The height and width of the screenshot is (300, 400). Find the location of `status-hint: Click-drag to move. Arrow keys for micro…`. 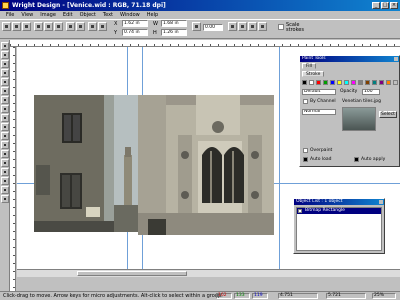

status-hint: Click-drag to move. Arrow keys for micro… is located at coordinates (113, 296).